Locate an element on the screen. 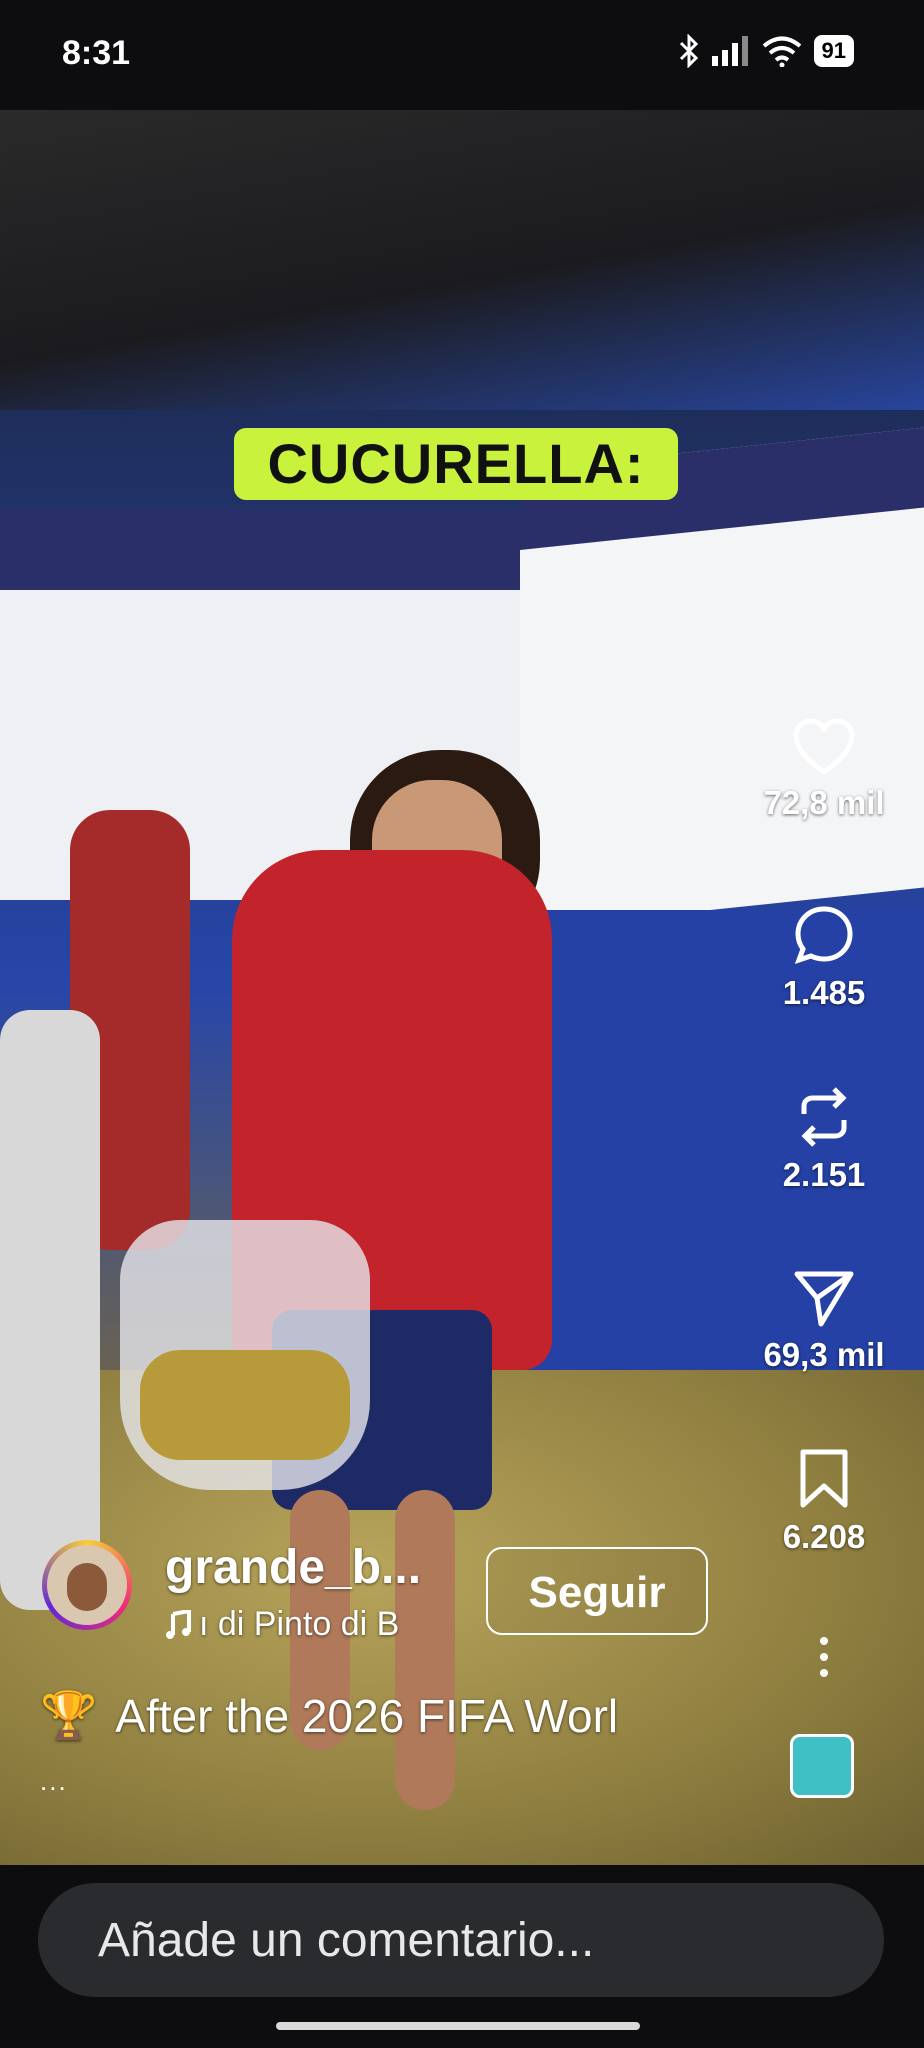 This screenshot has width=924, height=2048. author-avatar is located at coordinates (87, 1585).